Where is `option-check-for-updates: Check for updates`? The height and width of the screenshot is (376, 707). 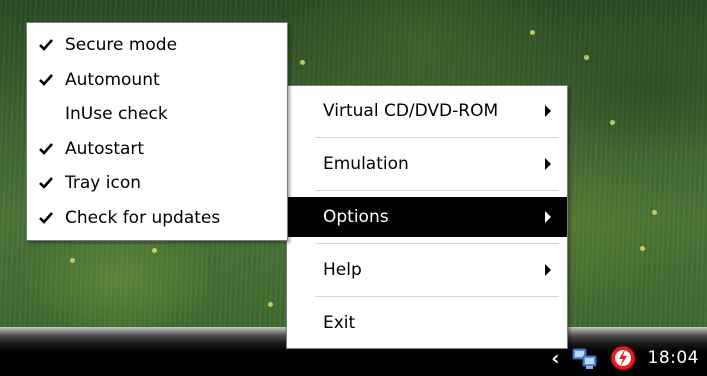 option-check-for-updates: Check for updates is located at coordinates (157, 218).